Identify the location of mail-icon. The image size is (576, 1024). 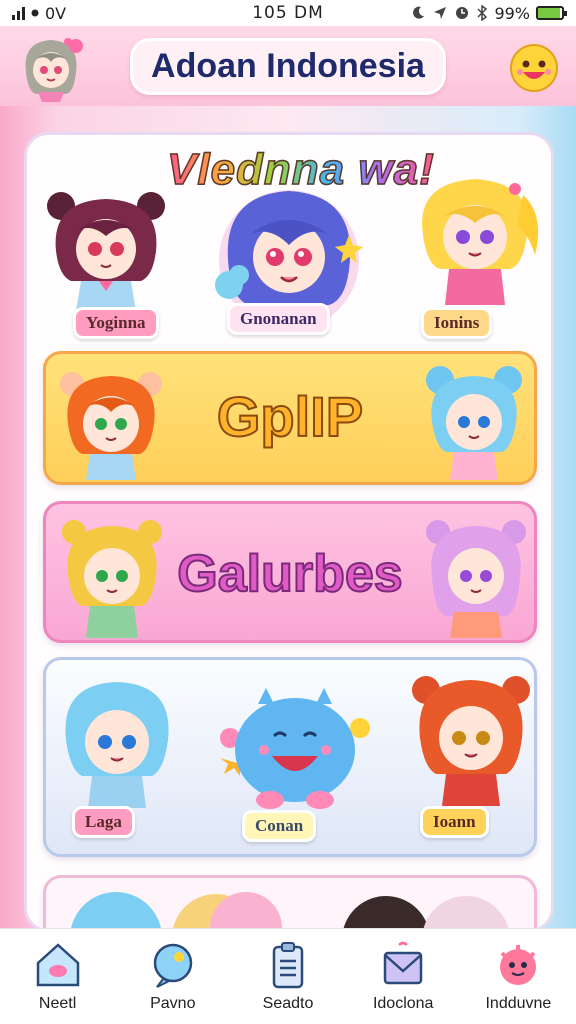
(403, 963).